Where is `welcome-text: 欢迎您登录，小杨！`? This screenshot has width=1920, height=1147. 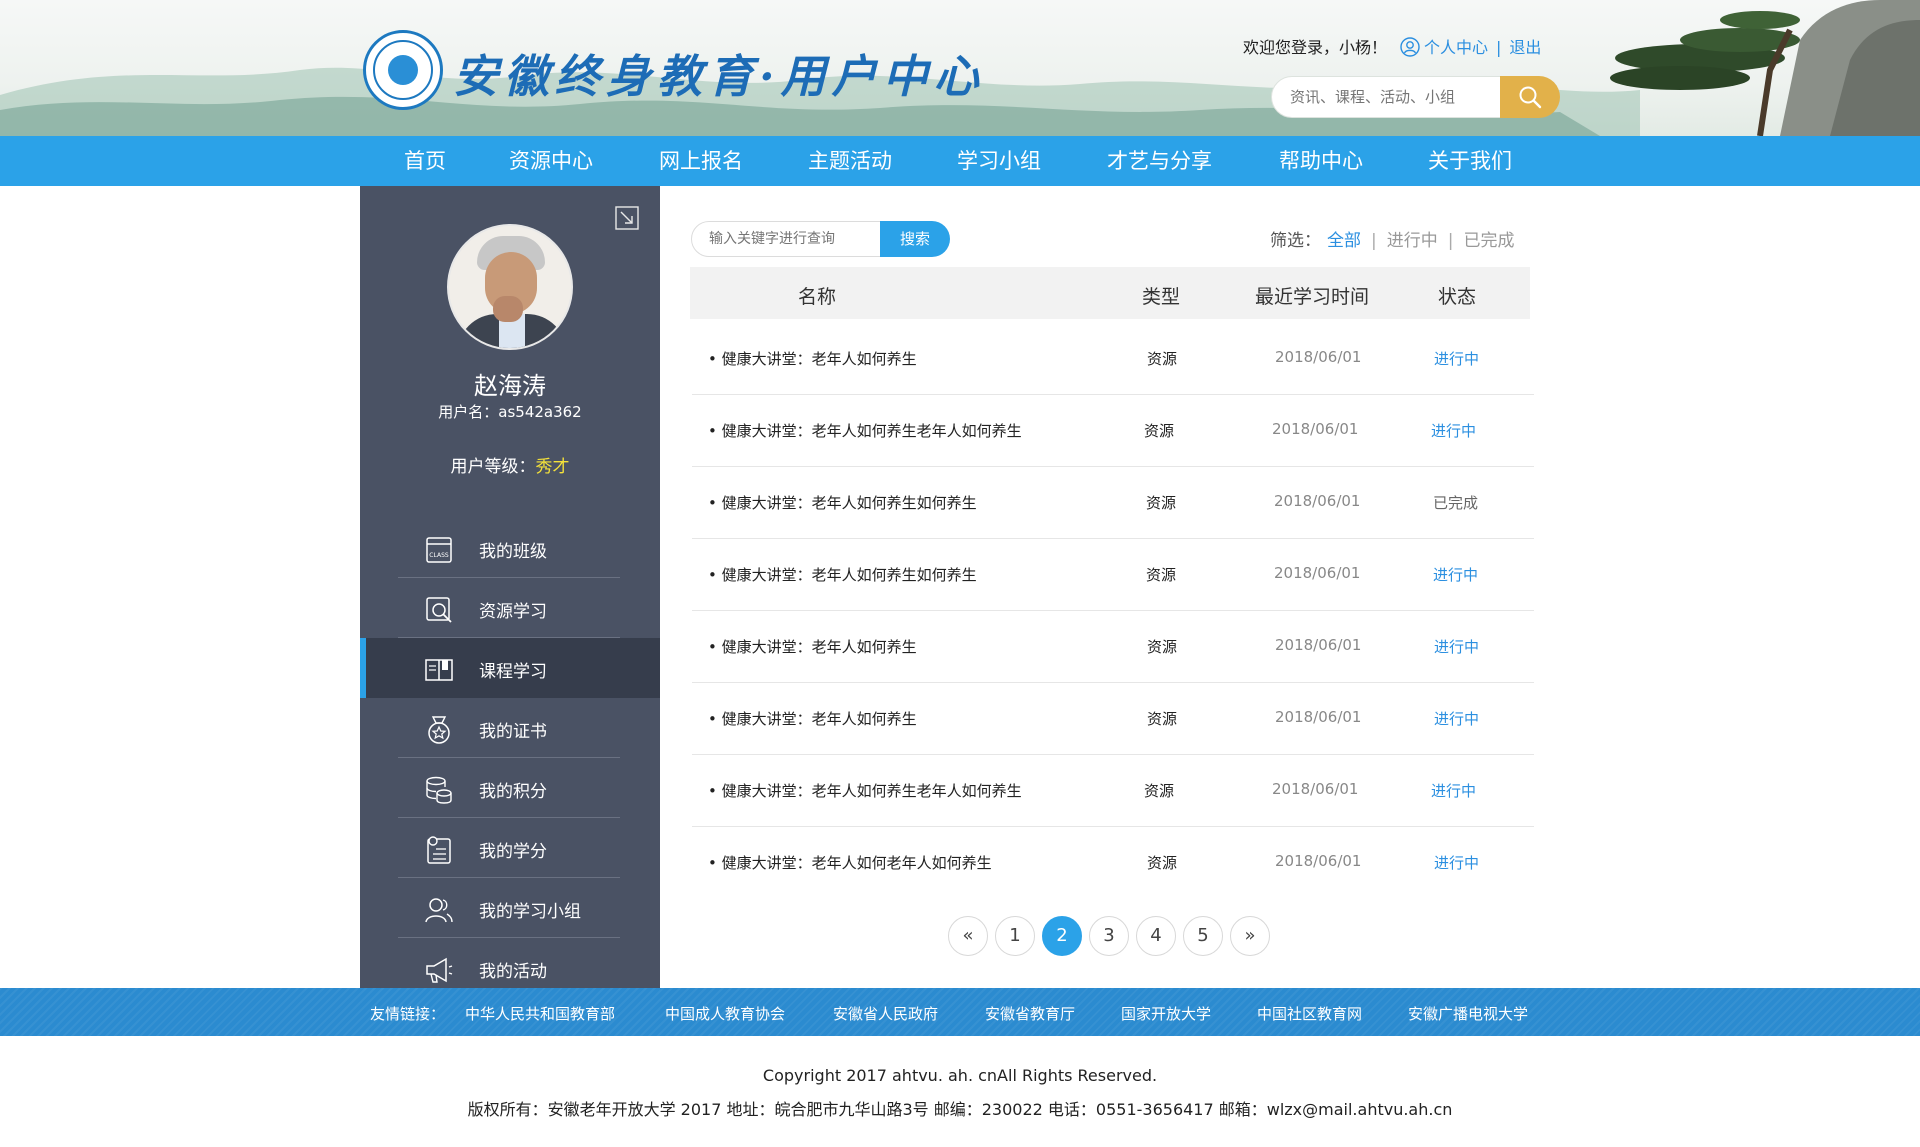 welcome-text: 欢迎您登录，小杨！ is located at coordinates (1315, 47).